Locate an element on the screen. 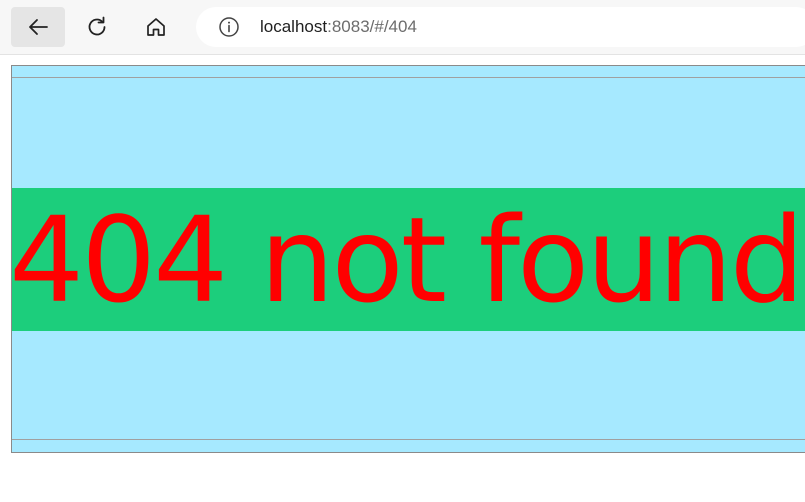 The width and height of the screenshot is (805, 502). url-text: localhost:8083/#/404 is located at coordinates (338, 27).